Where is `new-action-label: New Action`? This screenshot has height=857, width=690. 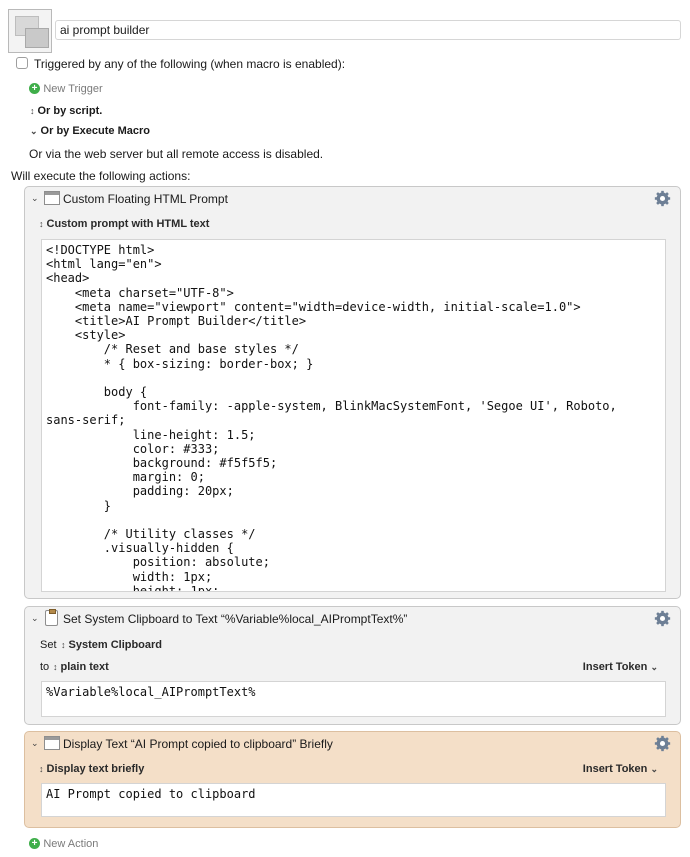 new-action-label: New Action is located at coordinates (71, 844).